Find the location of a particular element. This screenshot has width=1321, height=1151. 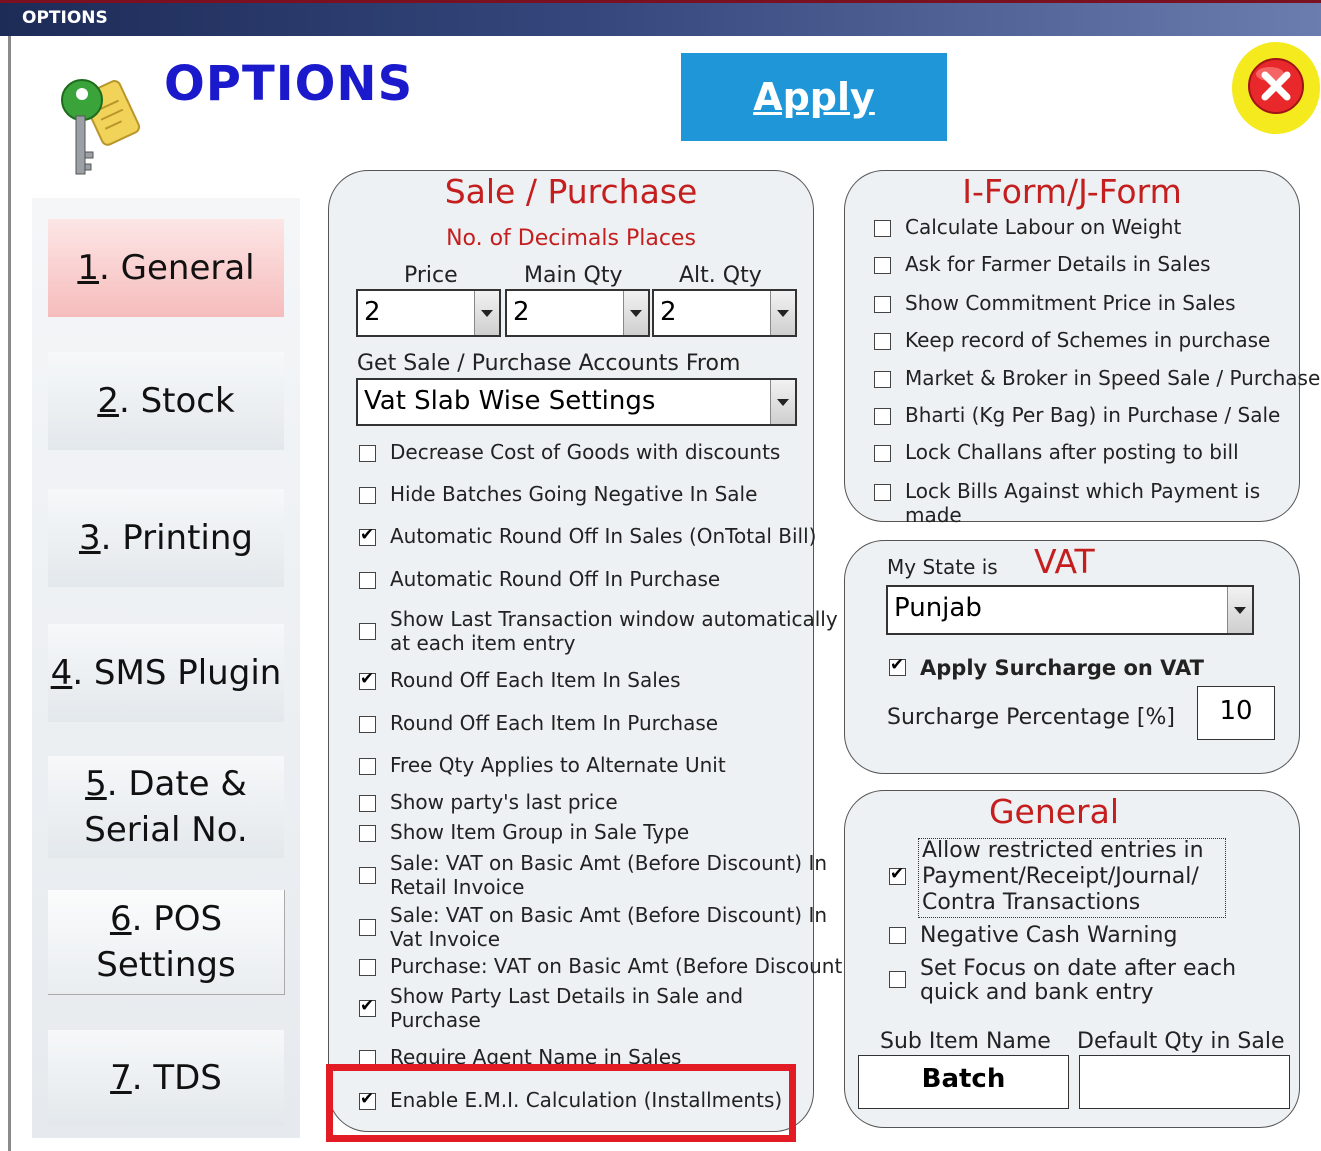

surcharge-check-label: Apply Surcharge on VAT is located at coordinates (1062, 668).